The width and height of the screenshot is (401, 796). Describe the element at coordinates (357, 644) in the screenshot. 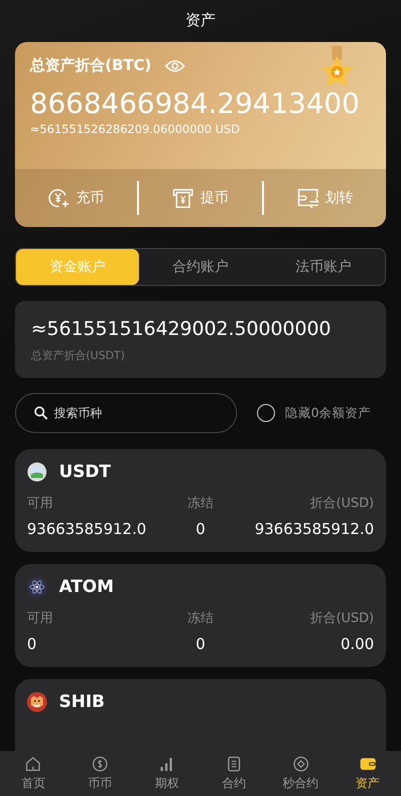

I see `balance-value: 0.00` at that location.